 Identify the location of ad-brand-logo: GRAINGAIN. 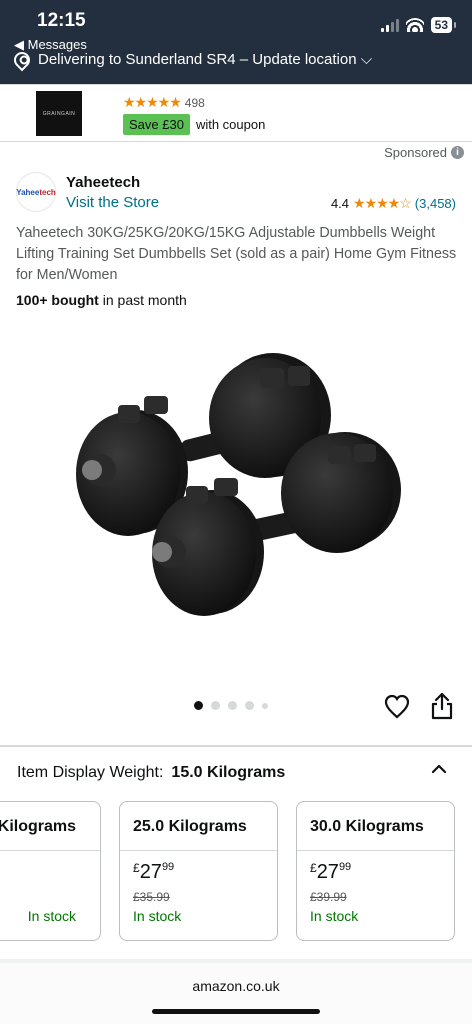
(59, 113).